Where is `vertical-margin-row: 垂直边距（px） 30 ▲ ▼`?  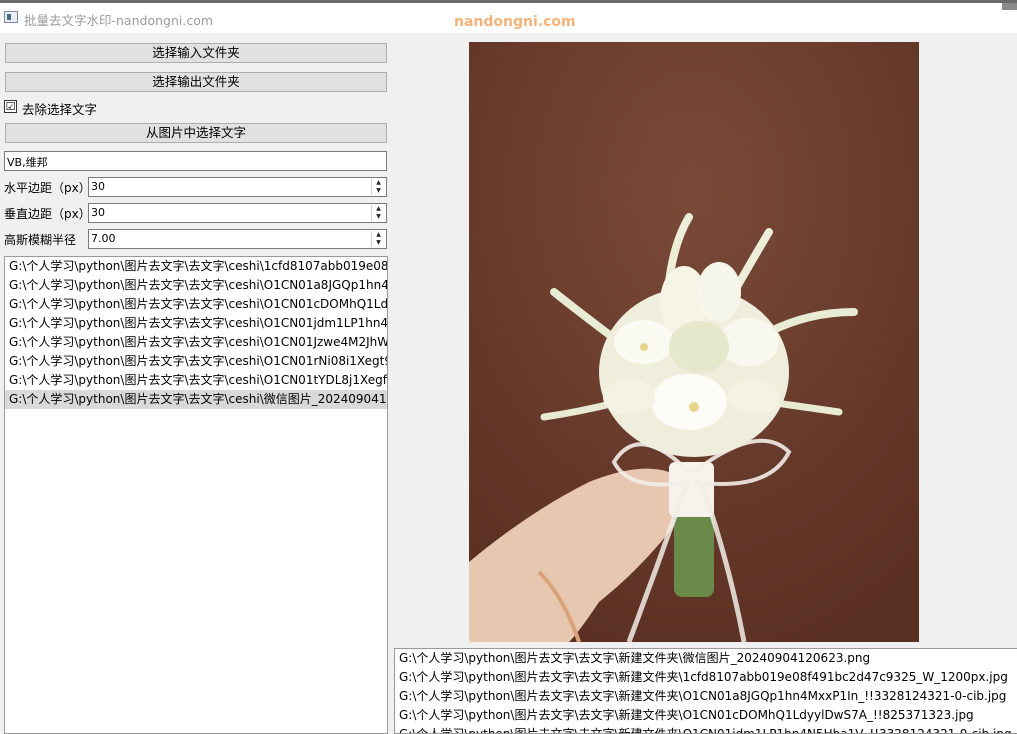 vertical-margin-row: 垂直边距（px） 30 ▲ ▼ is located at coordinates (194, 213).